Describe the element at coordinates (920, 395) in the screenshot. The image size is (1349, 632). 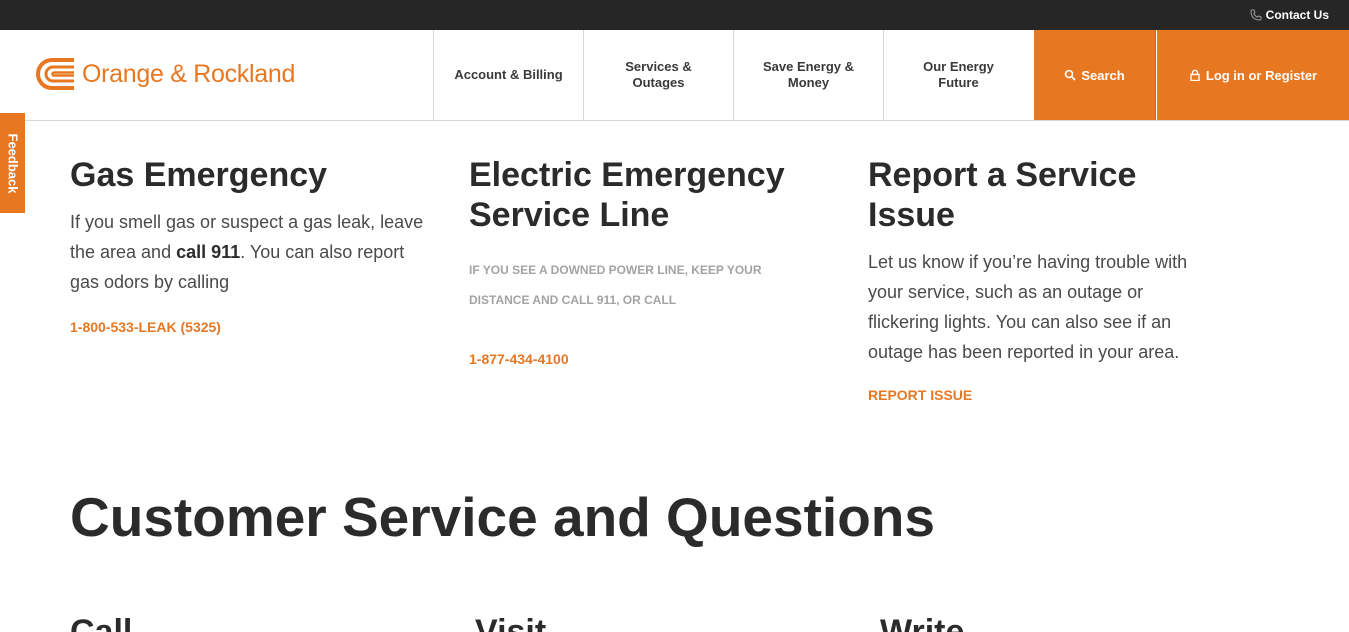
I see `report-issue-link: REPORT ISSUE` at that location.